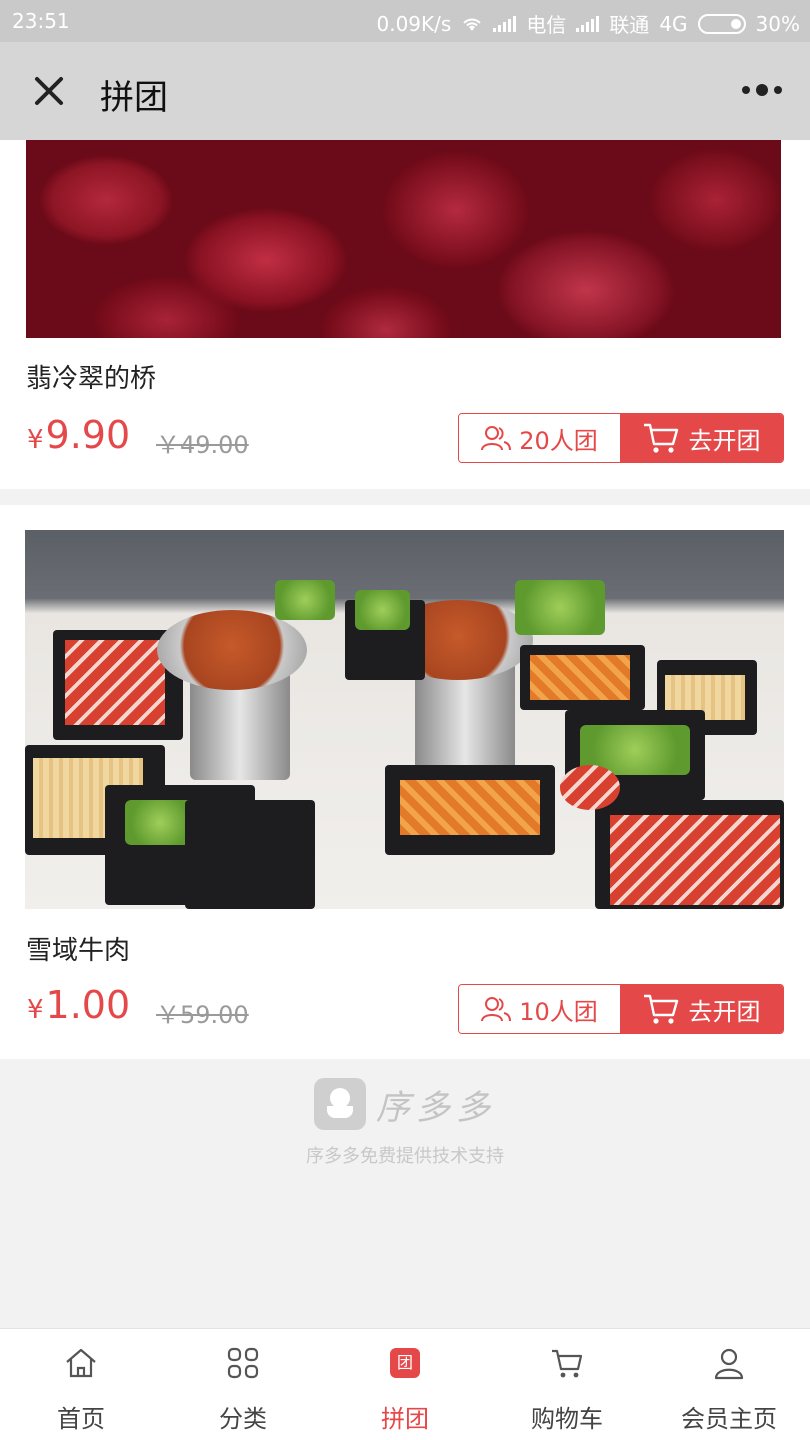 Image resolution: width=810 pixels, height=1440 pixels. What do you see at coordinates (405, 91) in the screenshot?
I see `title-bar: 拼团` at bounding box center [405, 91].